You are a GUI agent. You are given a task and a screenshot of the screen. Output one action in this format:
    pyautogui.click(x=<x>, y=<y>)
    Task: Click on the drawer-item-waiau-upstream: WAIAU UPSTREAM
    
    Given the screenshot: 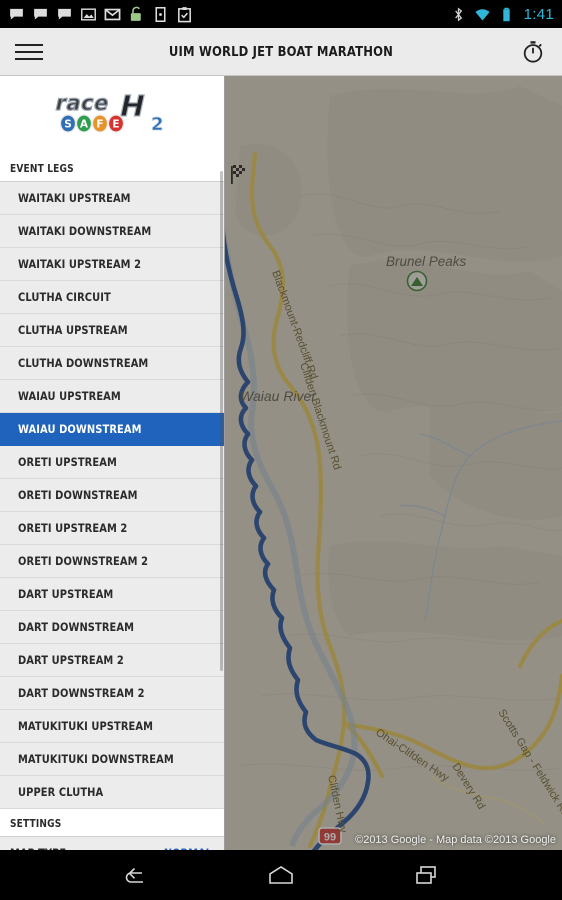 What is the action you would take?
    pyautogui.click(x=112, y=396)
    